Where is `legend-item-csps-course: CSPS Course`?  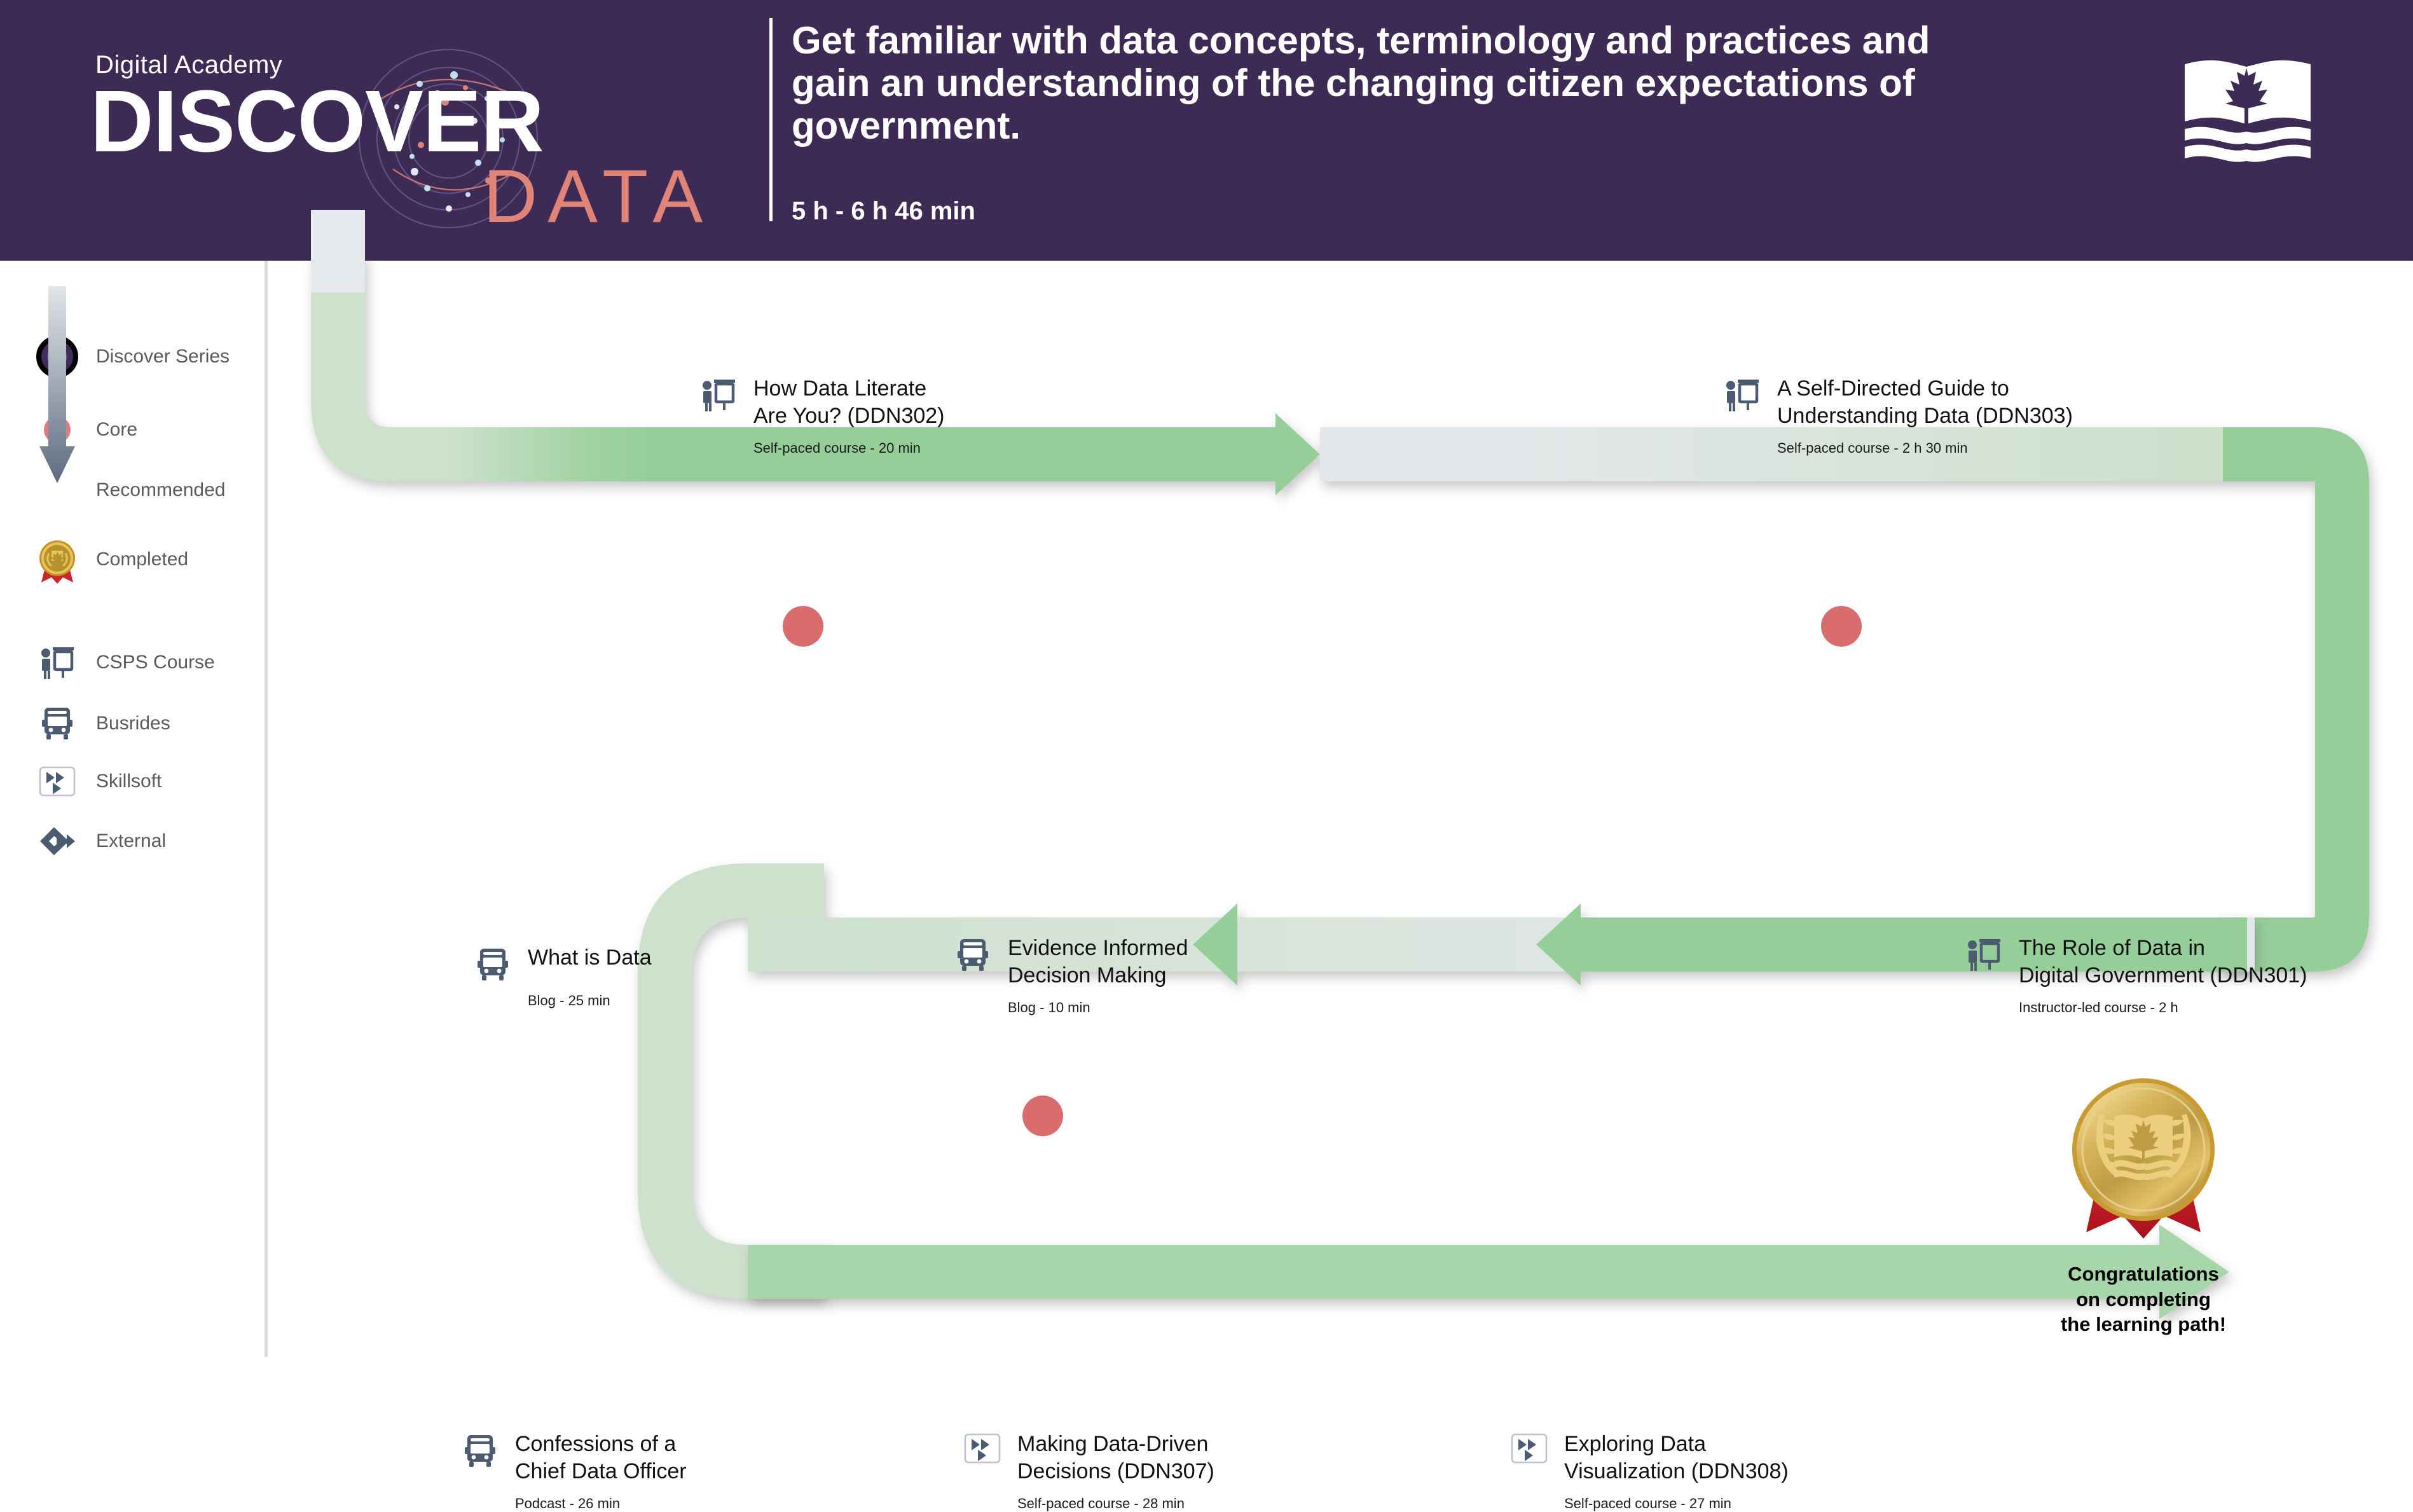 legend-item-csps-course: CSPS Course is located at coordinates (124, 662).